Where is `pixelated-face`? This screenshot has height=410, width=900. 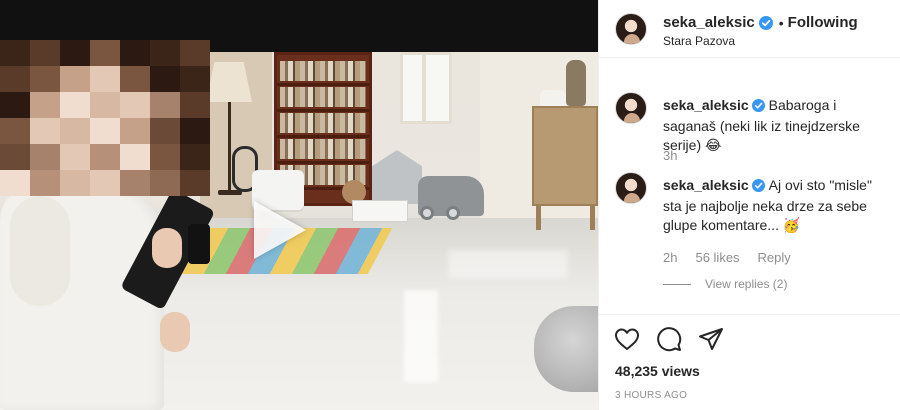 pixelated-face is located at coordinates (105, 118).